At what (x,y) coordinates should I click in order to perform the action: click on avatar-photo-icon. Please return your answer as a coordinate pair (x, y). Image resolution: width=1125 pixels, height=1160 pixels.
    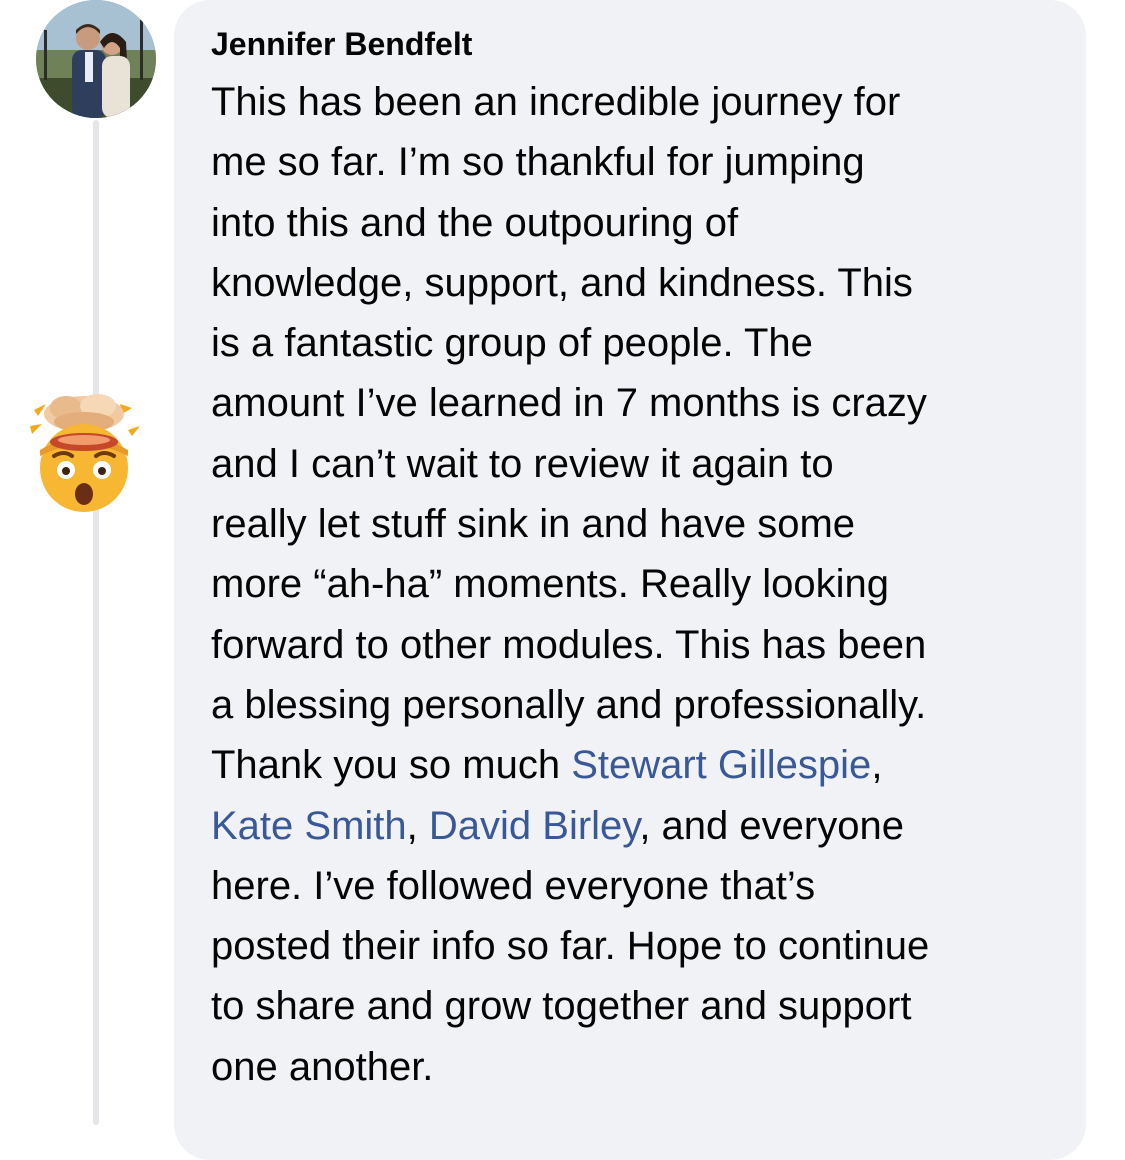
    Looking at the image, I should click on (96, 59).